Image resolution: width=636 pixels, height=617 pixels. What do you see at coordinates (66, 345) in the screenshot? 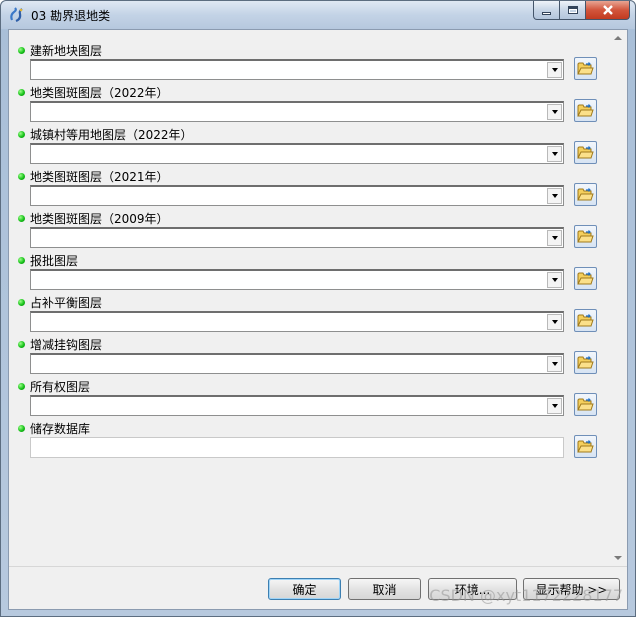
I see `parameter-label: 增减挂钩图层` at bounding box center [66, 345].